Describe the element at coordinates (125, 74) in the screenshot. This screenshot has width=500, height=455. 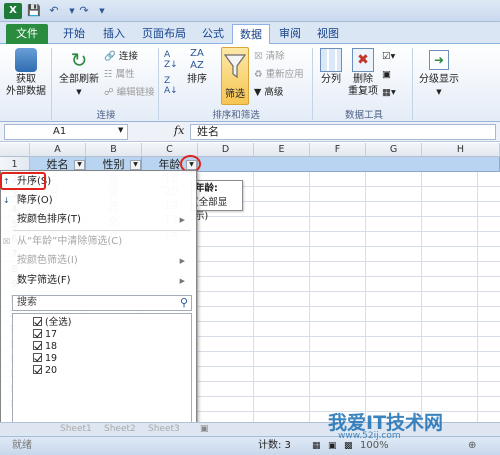
I see `properties-label: 属性` at that location.